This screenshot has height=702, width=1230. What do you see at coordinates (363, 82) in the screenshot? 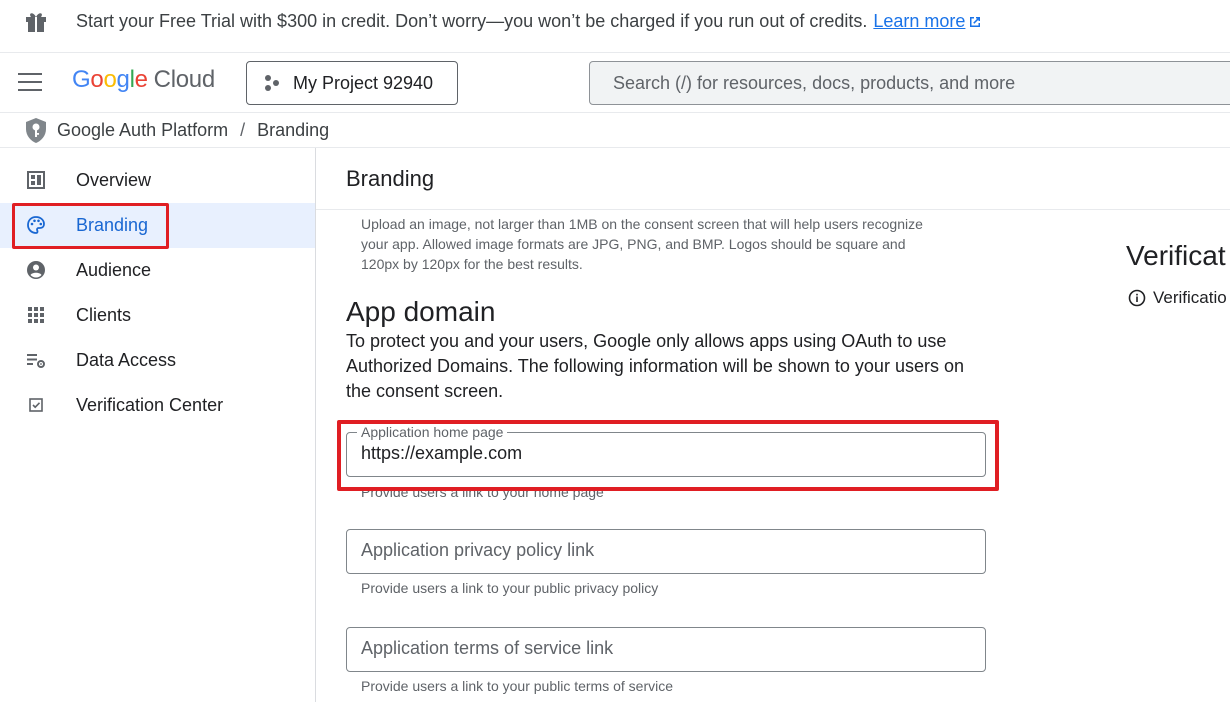
I see `project-name: My Project 92940` at bounding box center [363, 82].